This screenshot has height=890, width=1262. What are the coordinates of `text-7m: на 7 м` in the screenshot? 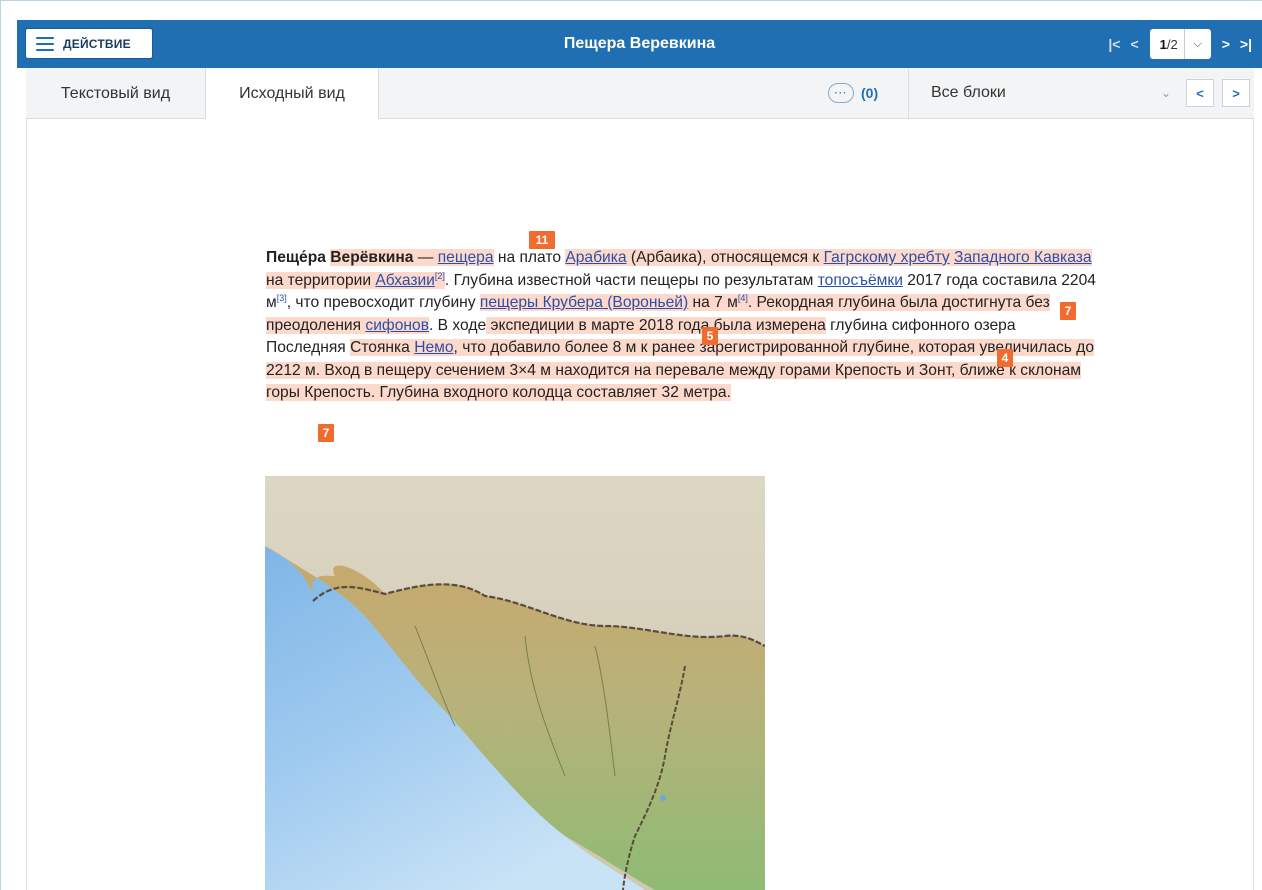 It's located at (713, 302).